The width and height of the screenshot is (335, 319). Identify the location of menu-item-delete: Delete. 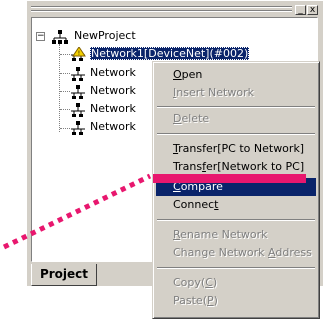
(236, 119).